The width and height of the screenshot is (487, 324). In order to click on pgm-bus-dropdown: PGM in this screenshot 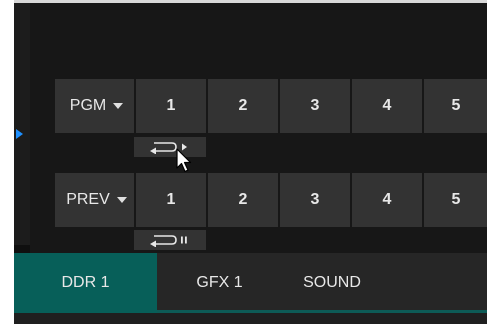, I will do `click(94, 106)`.